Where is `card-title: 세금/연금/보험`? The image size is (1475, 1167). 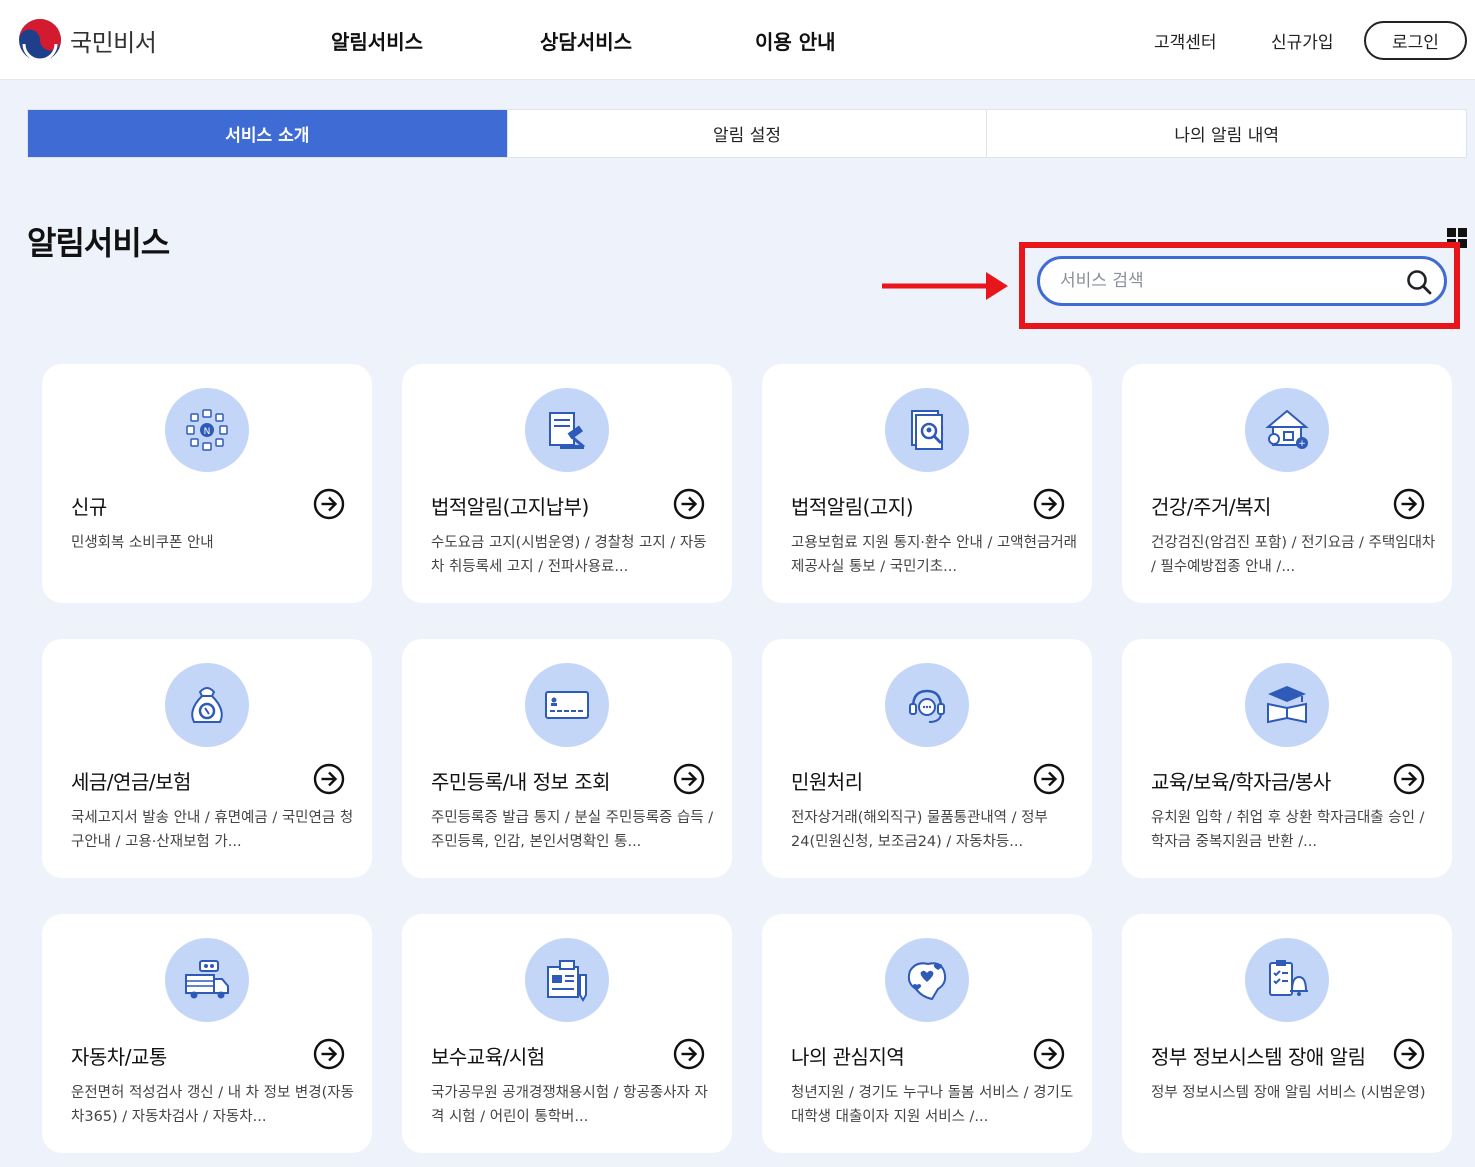
card-title: 세금/연금/보험 is located at coordinates (131, 782).